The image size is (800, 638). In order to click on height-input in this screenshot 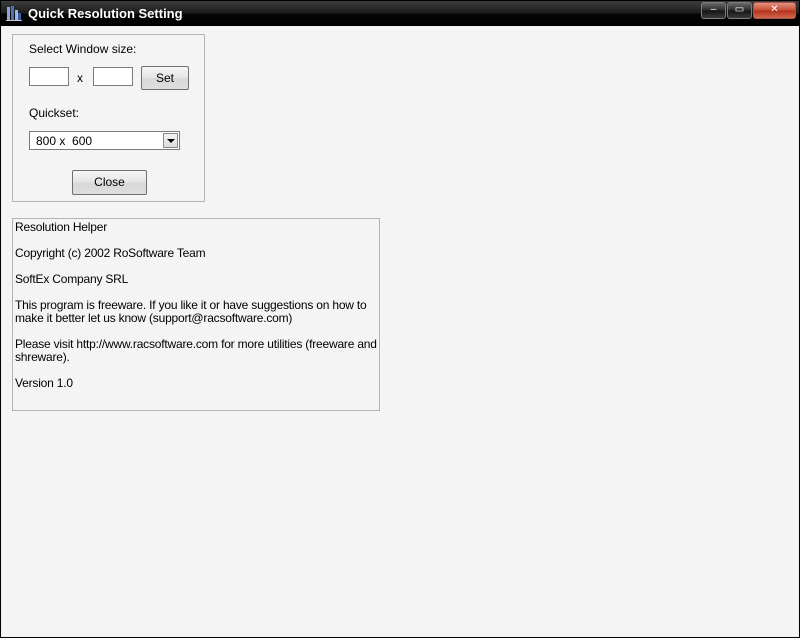, I will do `click(113, 76)`.